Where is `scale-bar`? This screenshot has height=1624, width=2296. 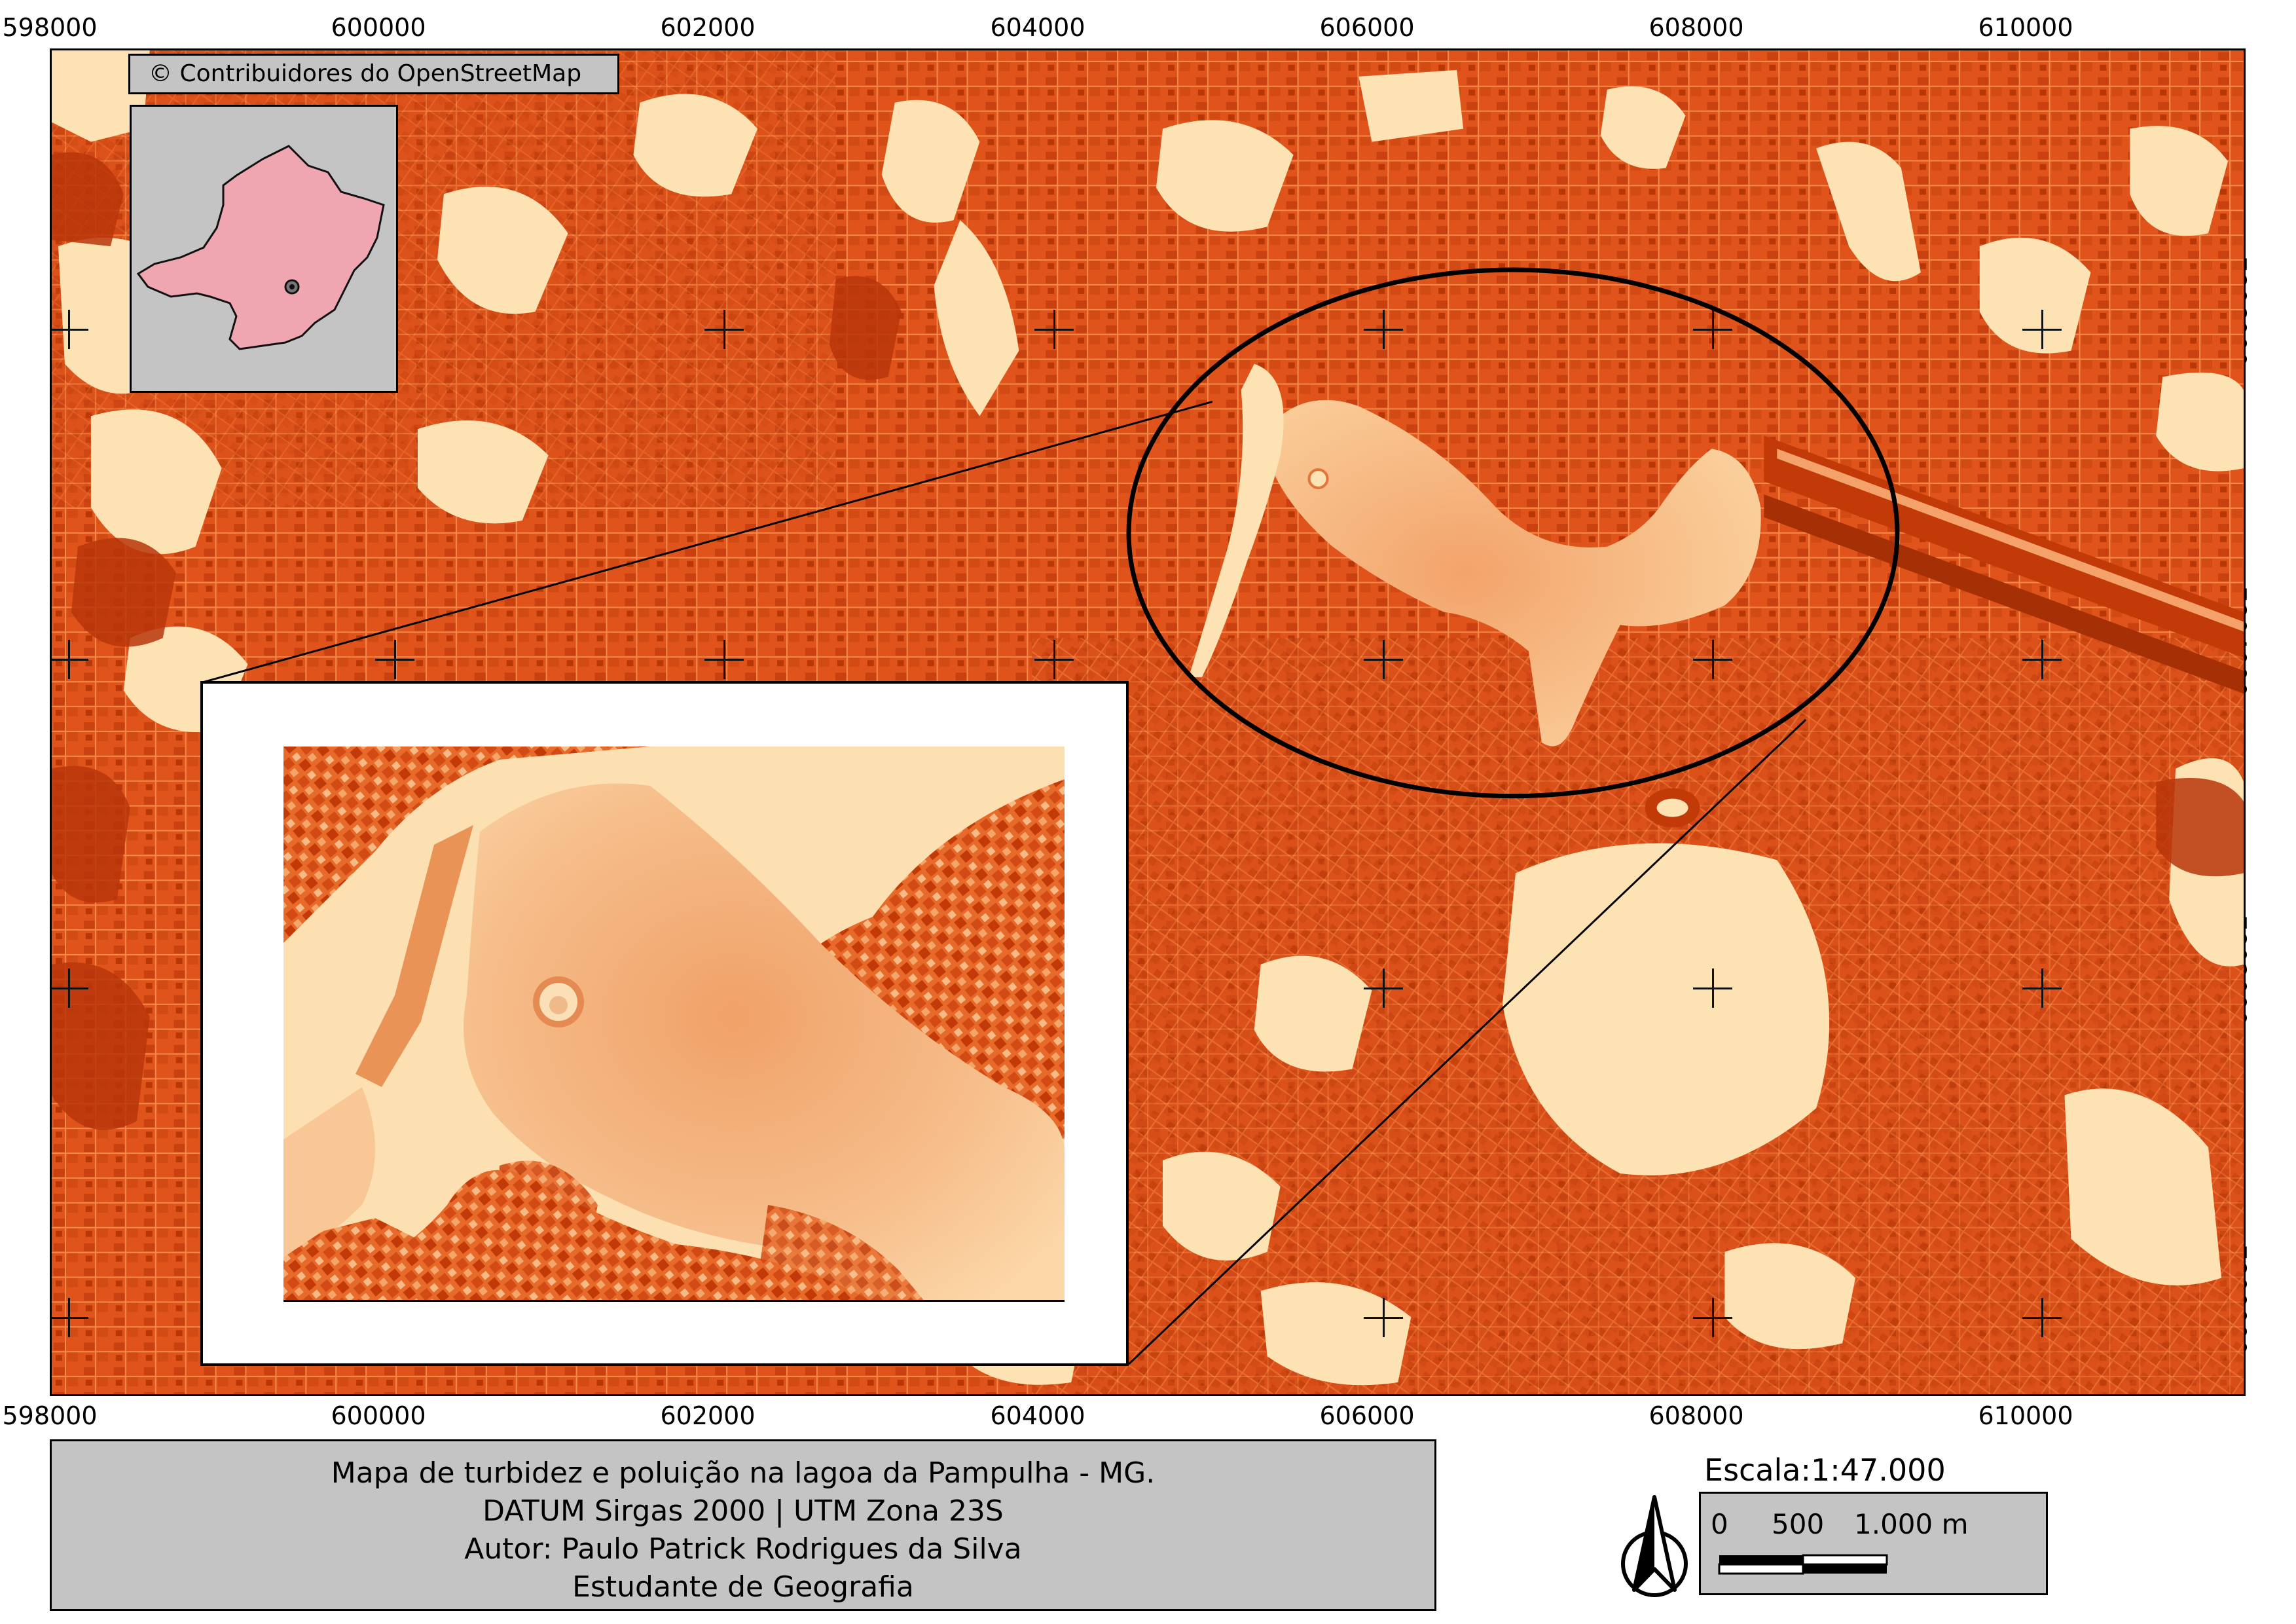 scale-bar is located at coordinates (1803, 1564).